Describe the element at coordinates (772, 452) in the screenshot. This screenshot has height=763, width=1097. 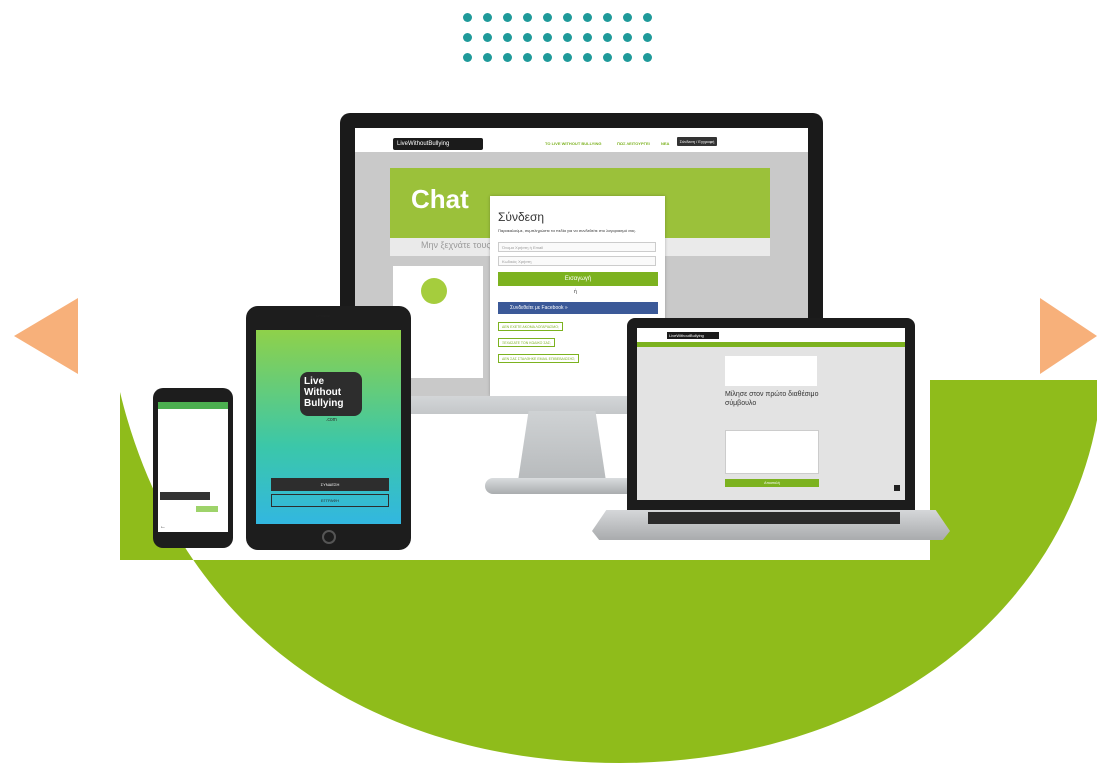
I see `message-textarea` at that location.